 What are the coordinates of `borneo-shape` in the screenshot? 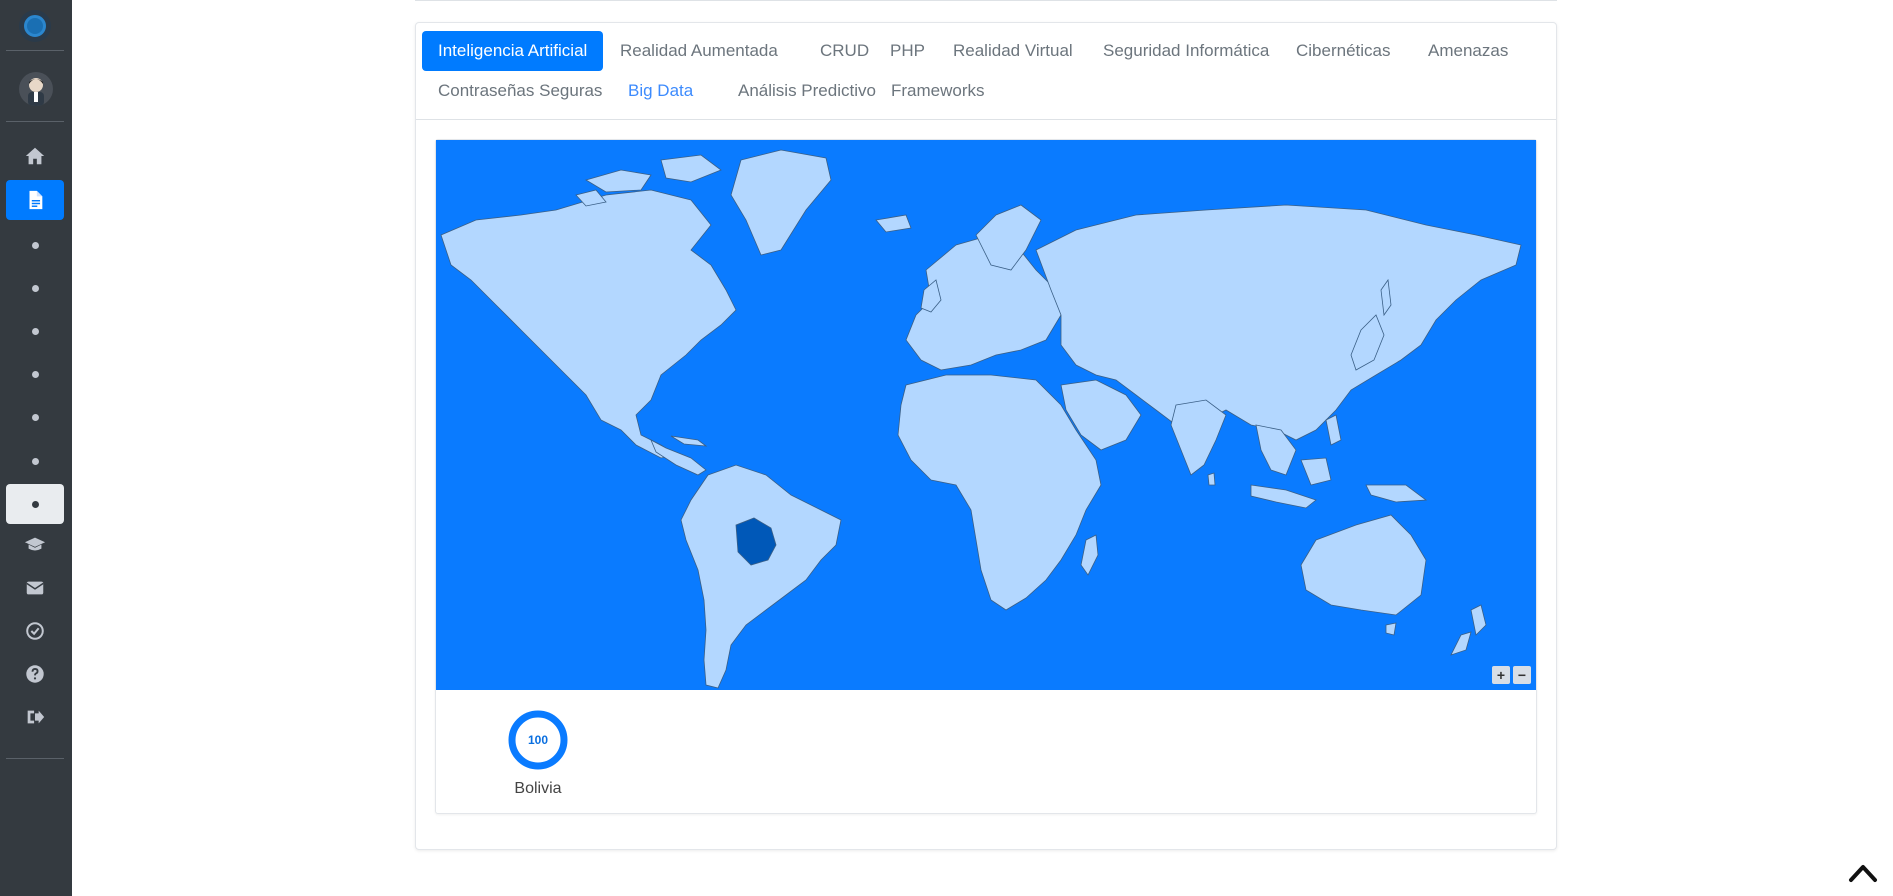 It's located at (1316, 471).